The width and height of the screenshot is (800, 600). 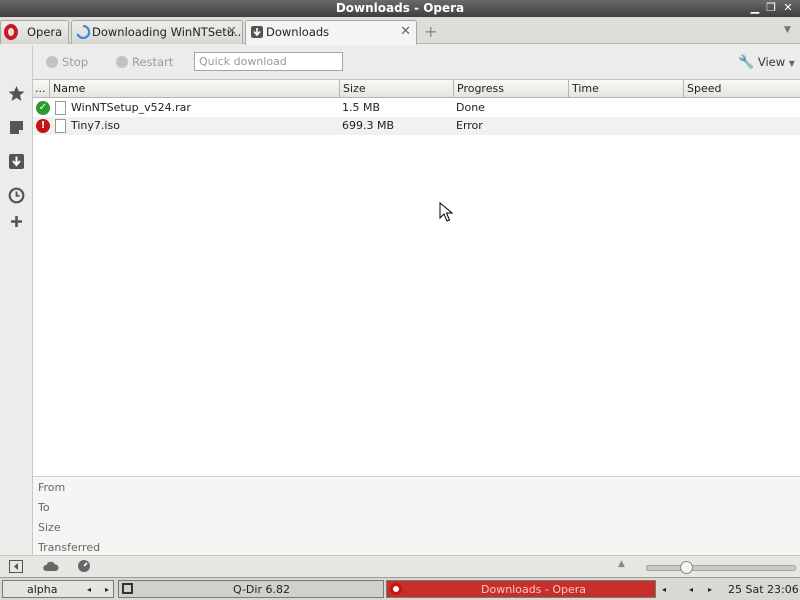 I want to click on file-name: Tiny7.iso, so click(x=95, y=125).